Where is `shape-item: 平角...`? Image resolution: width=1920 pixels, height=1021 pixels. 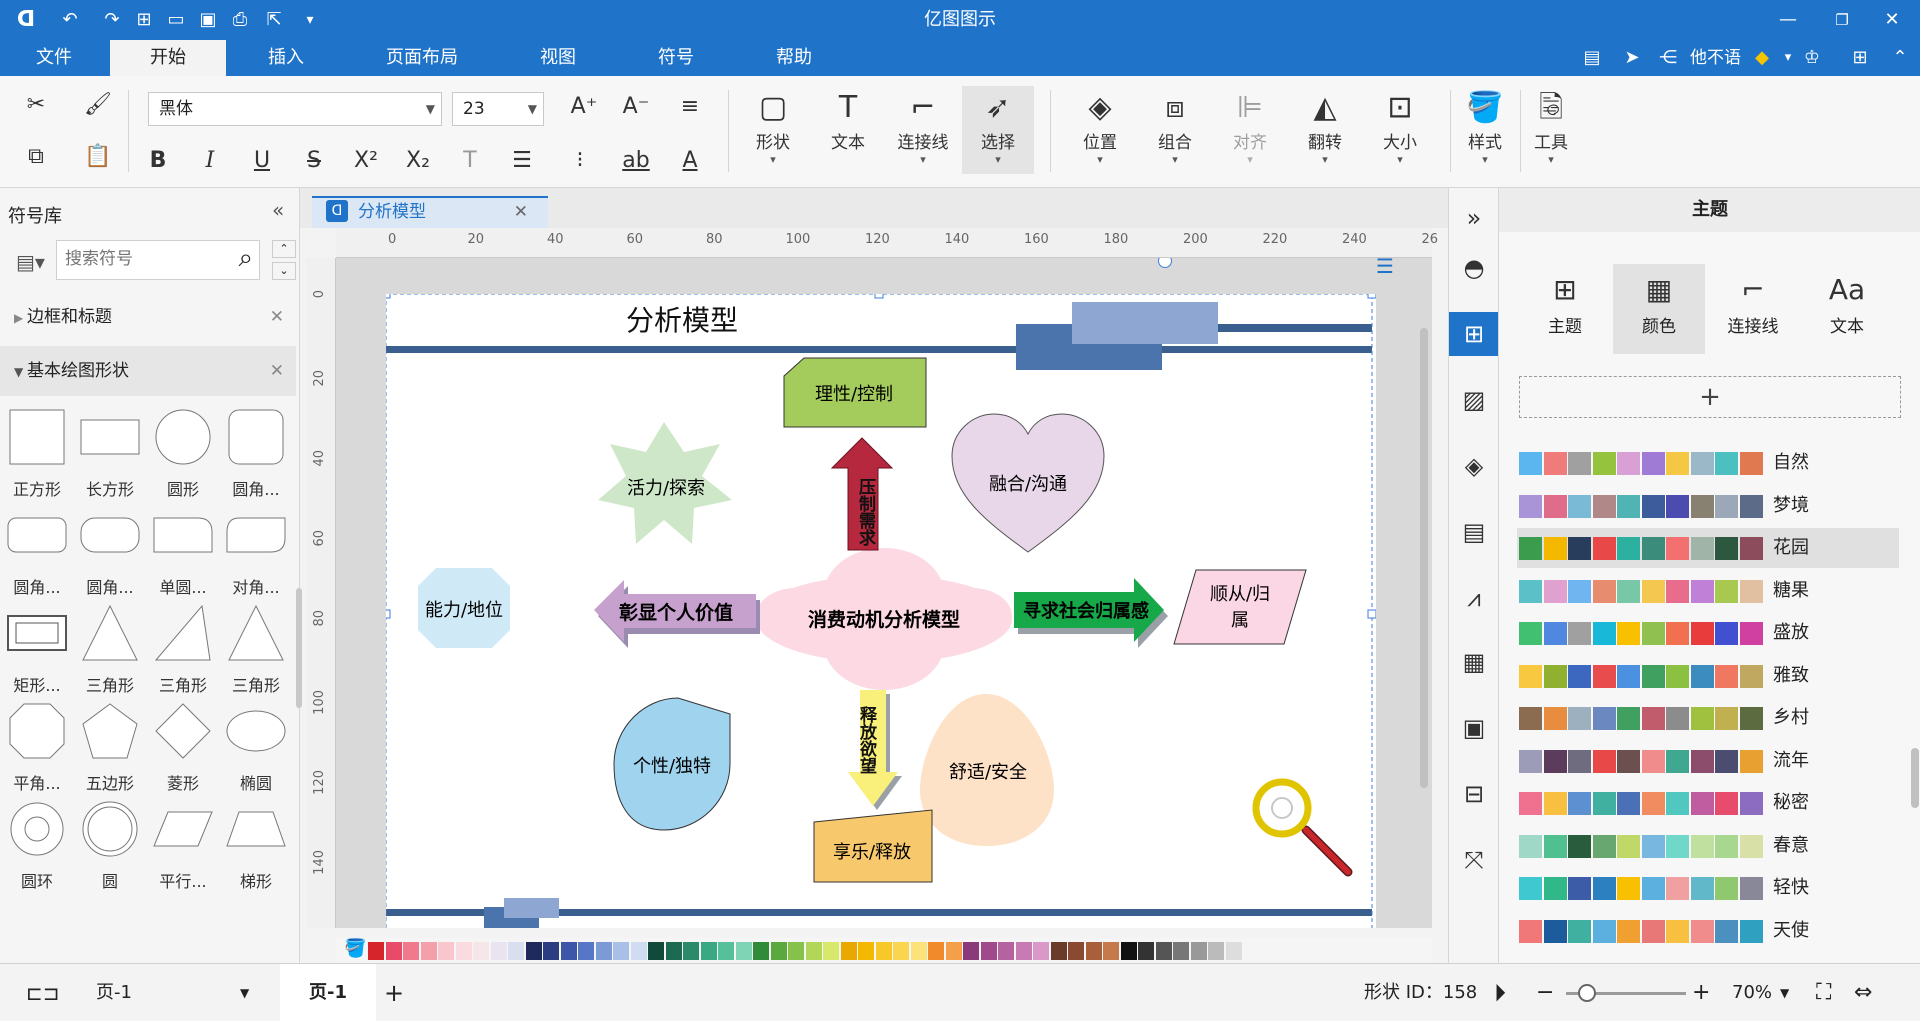 shape-item: 平角... is located at coordinates (37, 747).